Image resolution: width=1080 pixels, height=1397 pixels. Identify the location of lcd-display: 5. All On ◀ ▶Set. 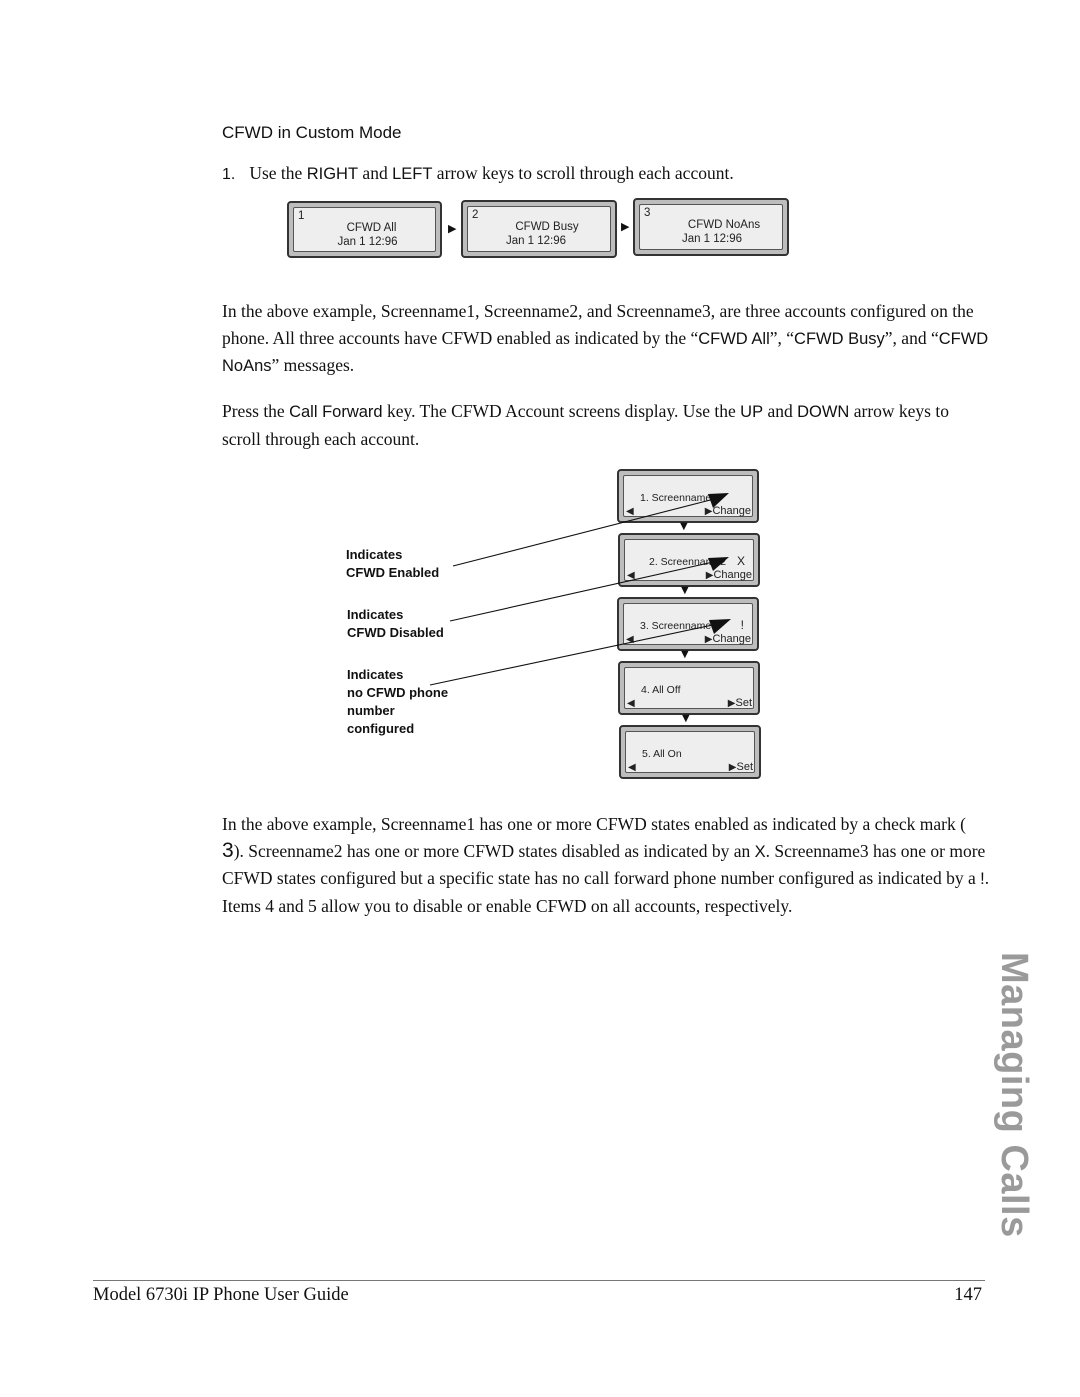
(690, 752).